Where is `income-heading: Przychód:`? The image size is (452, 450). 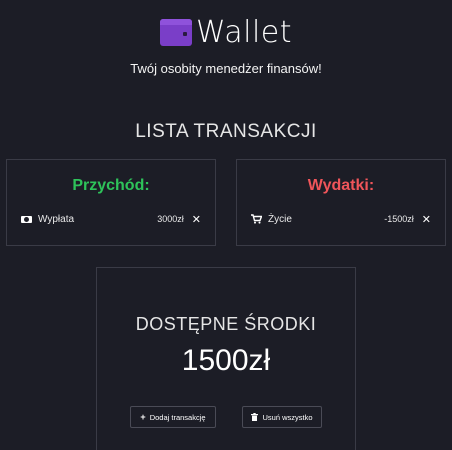
income-heading: Przychód: is located at coordinates (111, 185).